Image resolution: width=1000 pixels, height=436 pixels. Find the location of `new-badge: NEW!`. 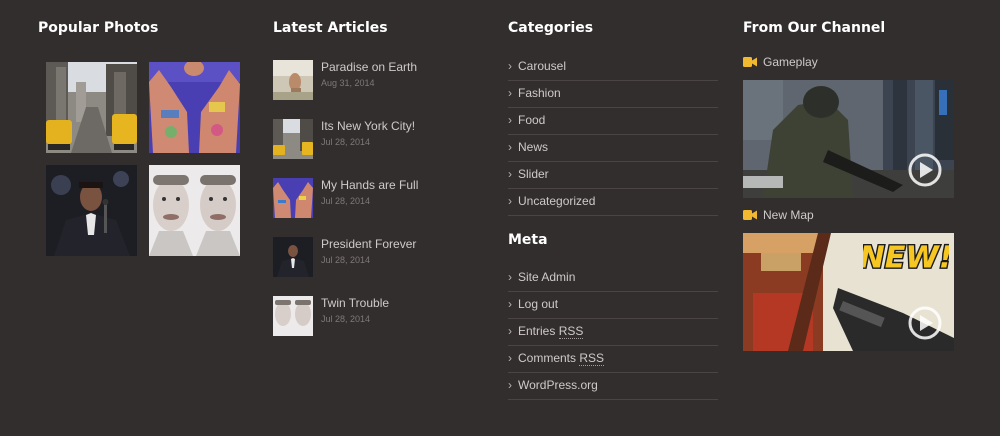

new-badge: NEW! is located at coordinates (906, 257).